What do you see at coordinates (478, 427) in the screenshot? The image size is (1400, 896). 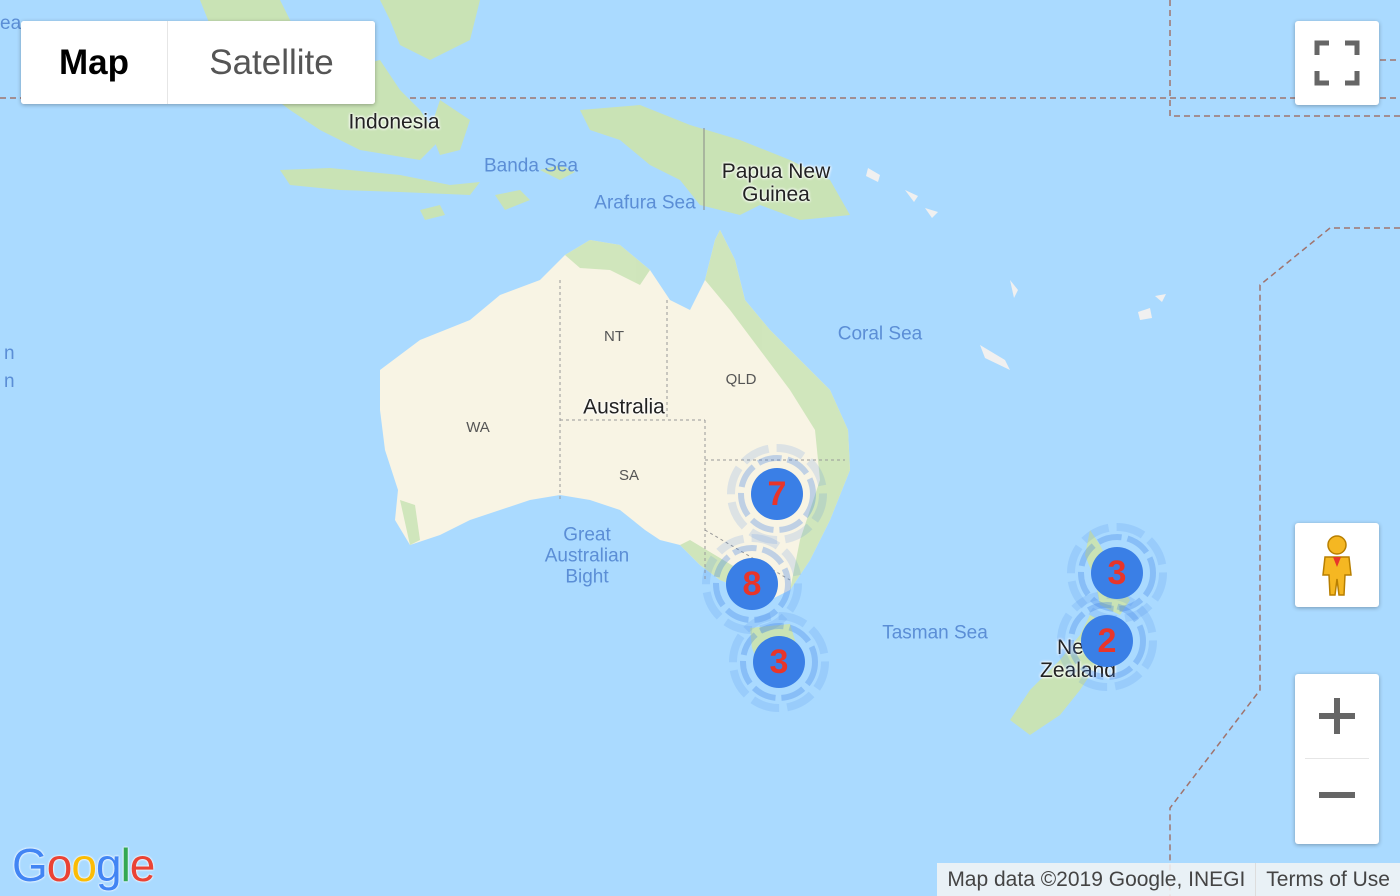 I see `label-wa: WA` at bounding box center [478, 427].